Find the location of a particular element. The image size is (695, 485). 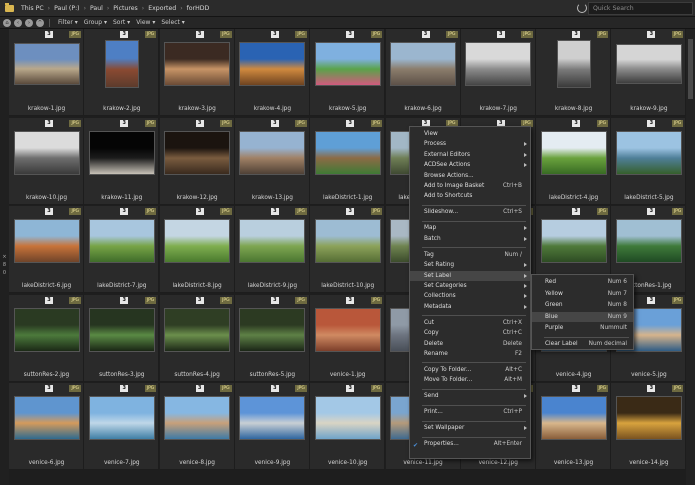

thumbnail-cell: 3 JPG venice-10.jpg is located at coordinates (348, 426).